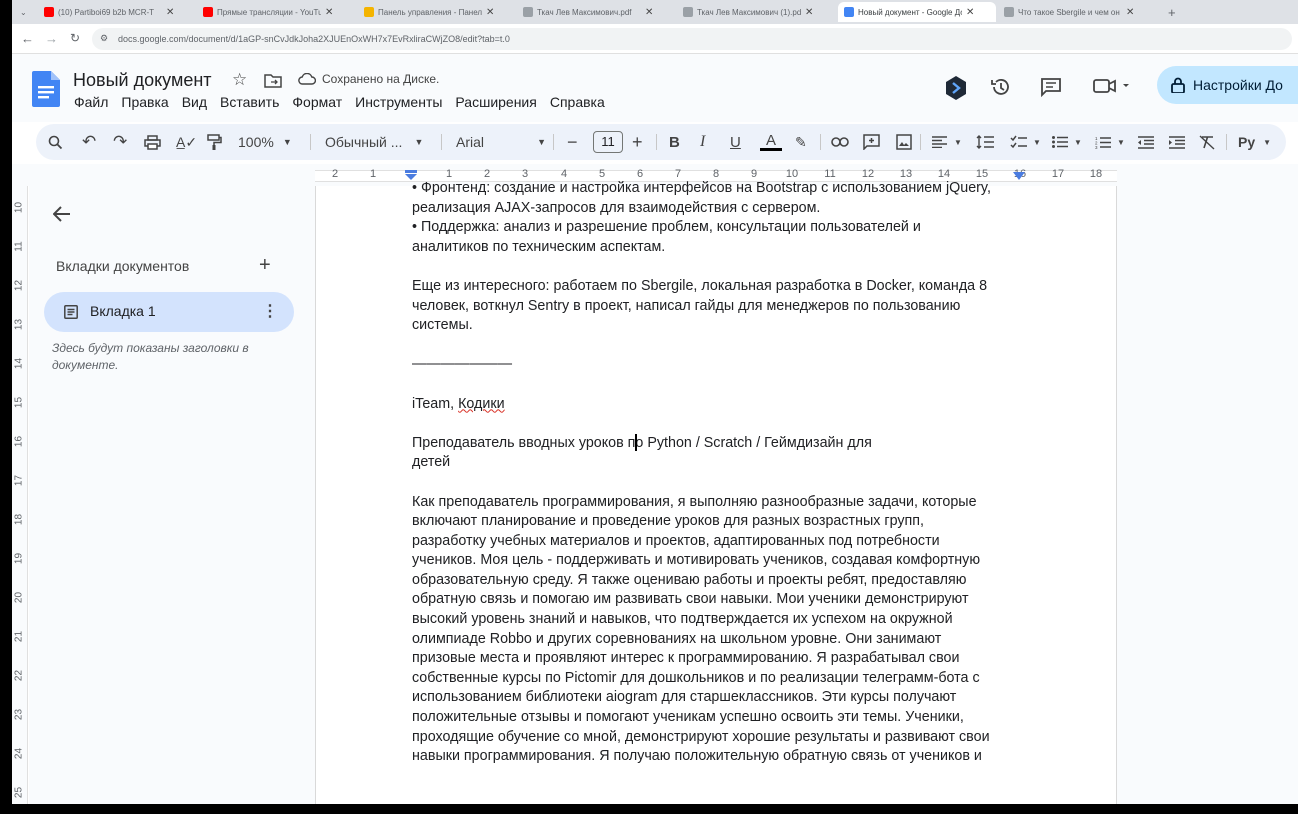  Describe the element at coordinates (269, 12) in the screenshot. I see `tab-title: Прямые трансляции - YouTube` at that location.